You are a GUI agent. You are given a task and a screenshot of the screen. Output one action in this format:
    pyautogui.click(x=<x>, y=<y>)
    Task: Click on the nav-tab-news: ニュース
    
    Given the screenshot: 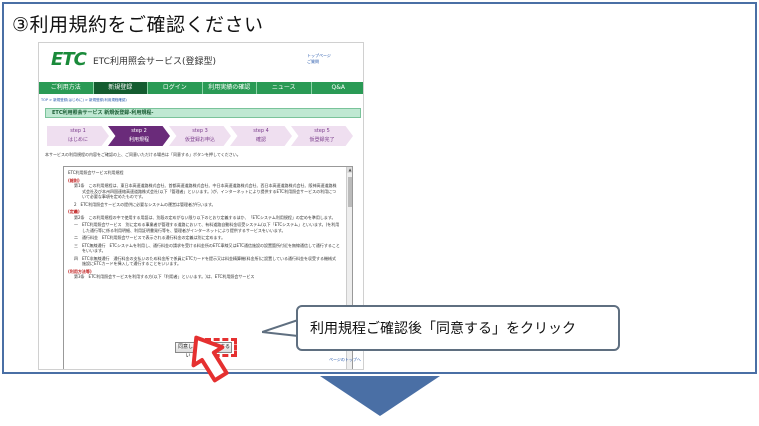 What is the action you would take?
    pyautogui.click(x=284, y=88)
    